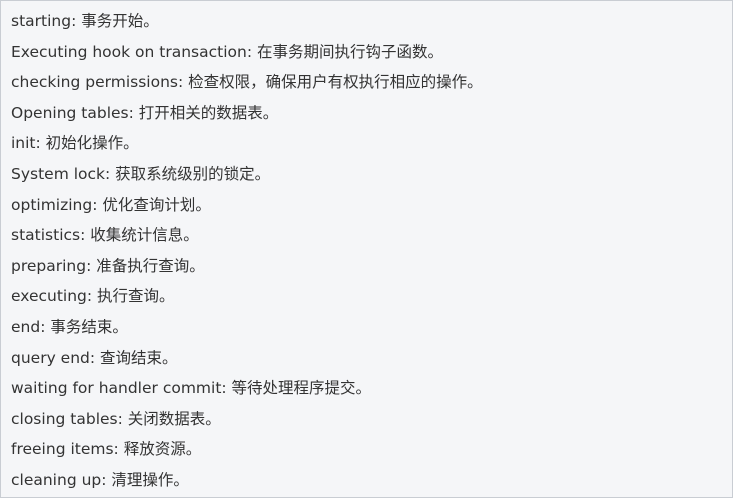 This screenshot has height=498, width=733. I want to click on list-item: executing: 执行查询。, so click(93, 296).